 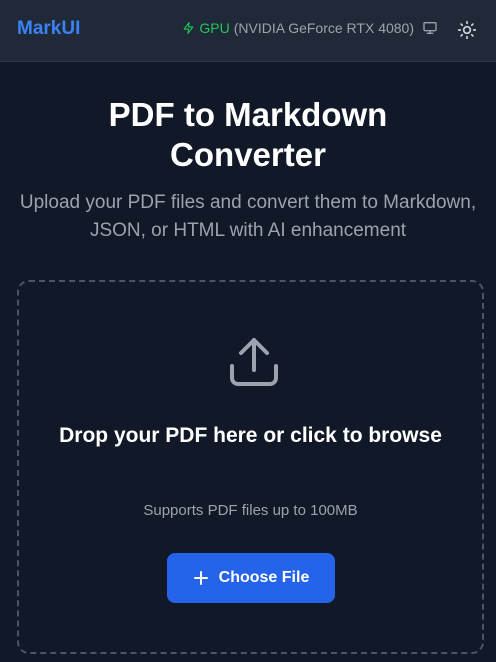 I want to click on gpu-status: GPU (NVIDIA GeForce RTX 4080), so click(x=310, y=28).